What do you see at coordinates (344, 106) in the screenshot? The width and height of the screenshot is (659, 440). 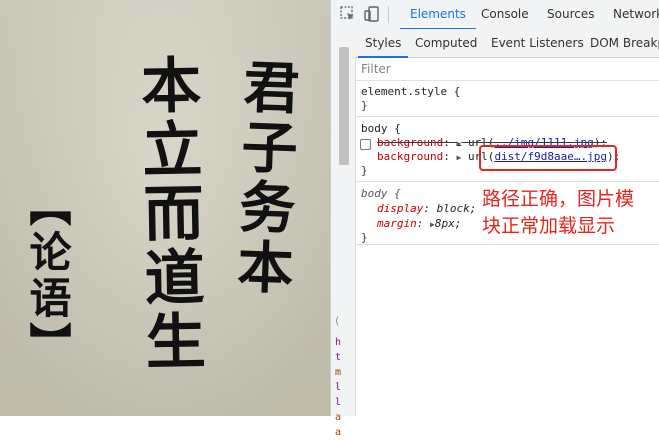 I see `scrollbar-thumb` at bounding box center [344, 106].